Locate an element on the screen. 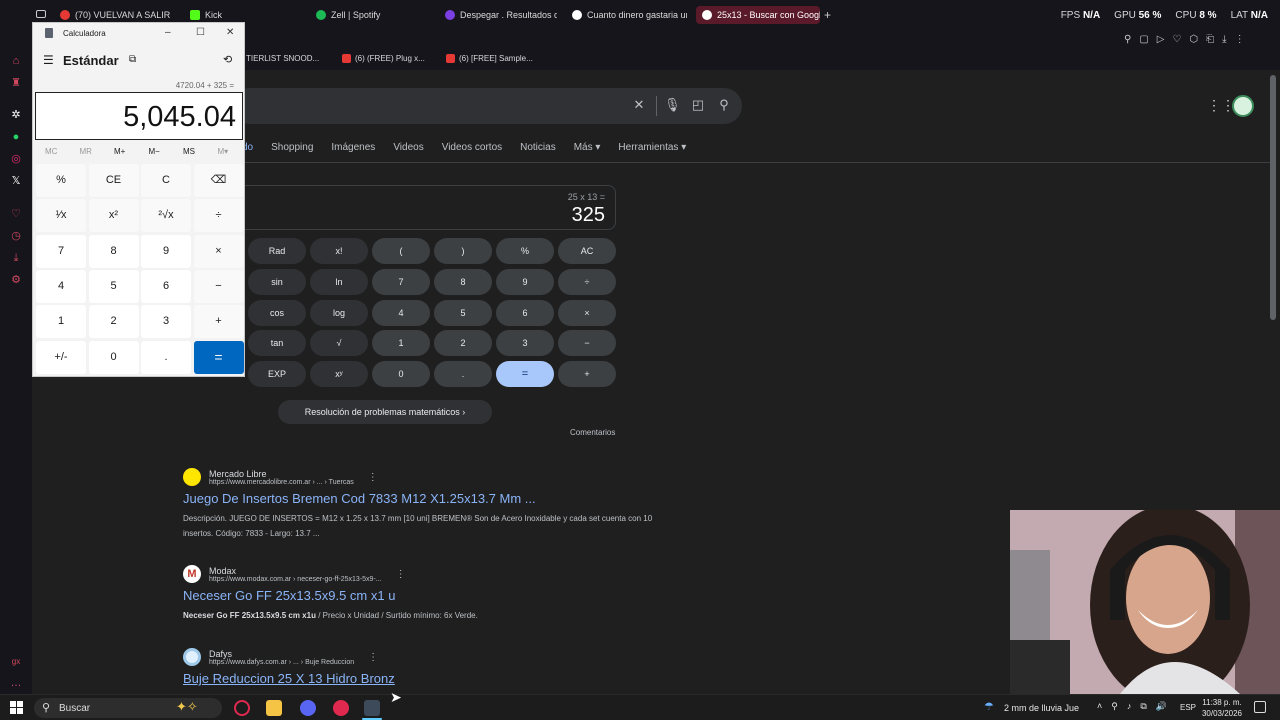 Image resolution: width=1280 pixels, height=720 pixels. google-calc-key: ( is located at coordinates (401, 251).